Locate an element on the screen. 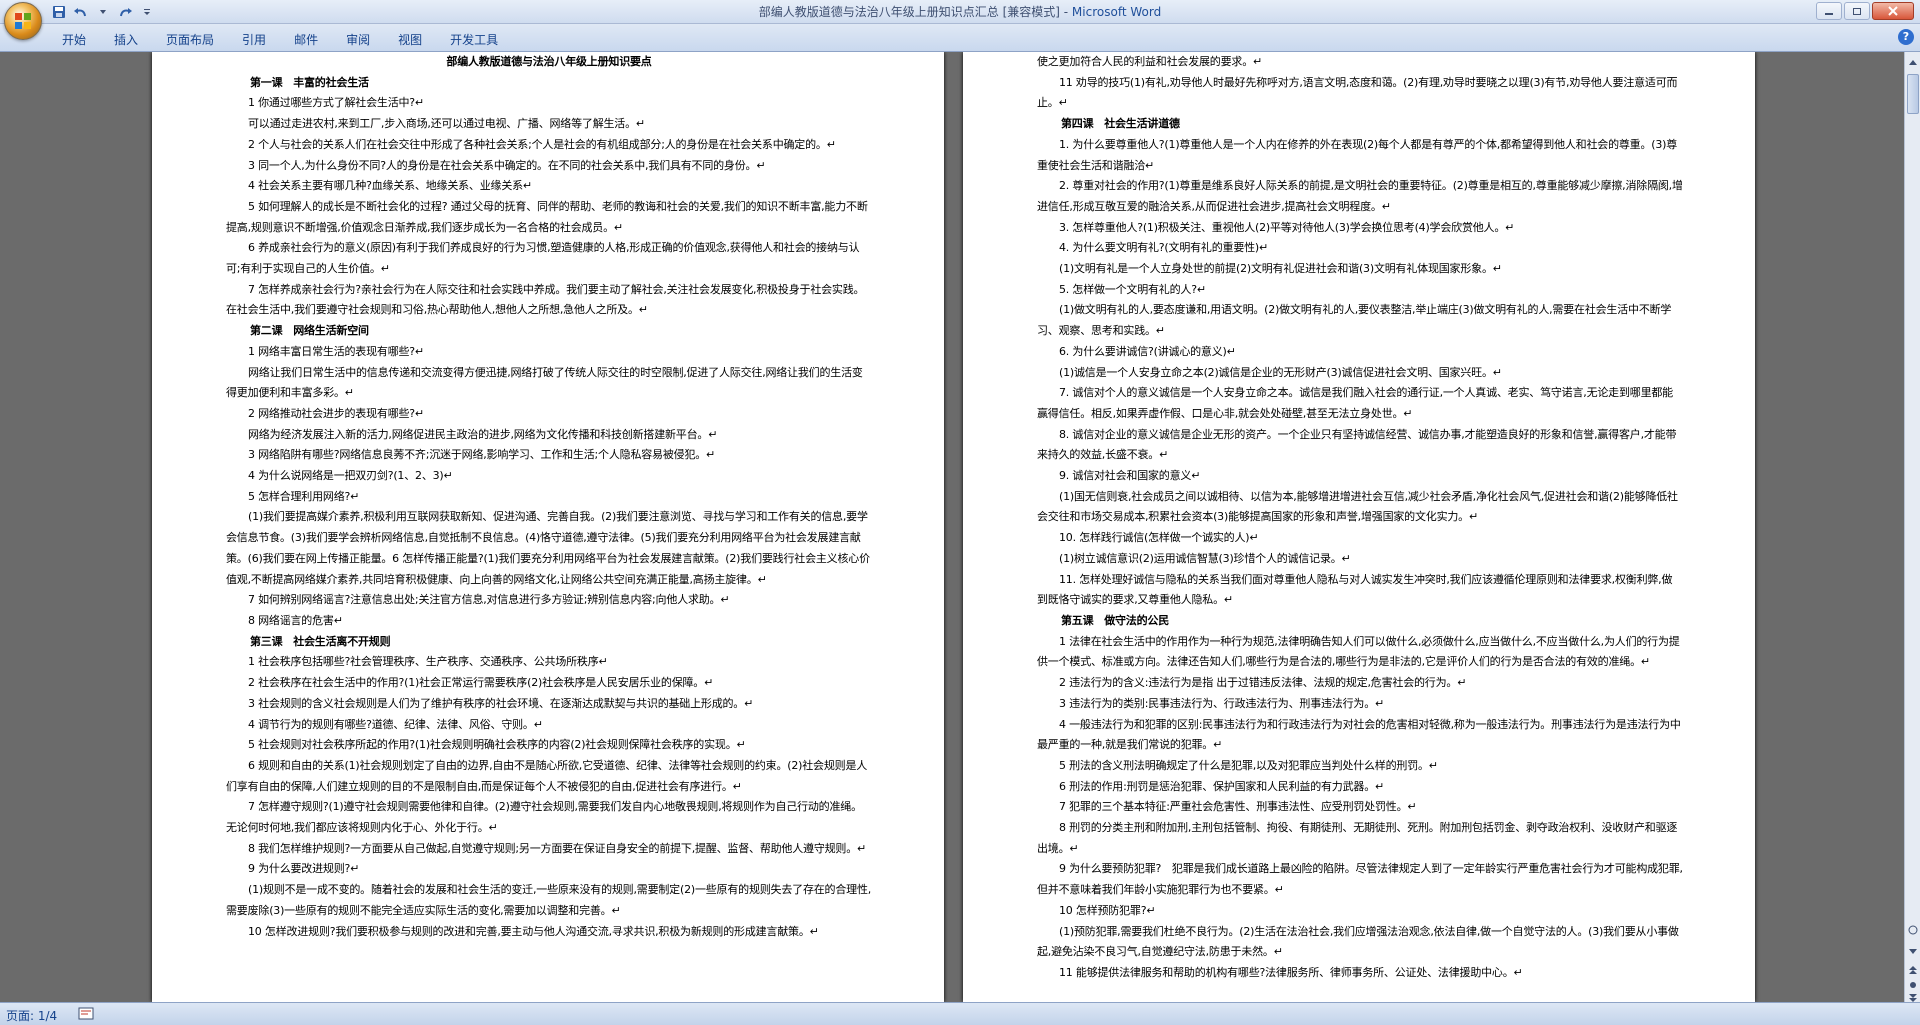 This screenshot has width=1920, height=1025. page-count-indicator: 页面: 1/4 is located at coordinates (31, 1015).